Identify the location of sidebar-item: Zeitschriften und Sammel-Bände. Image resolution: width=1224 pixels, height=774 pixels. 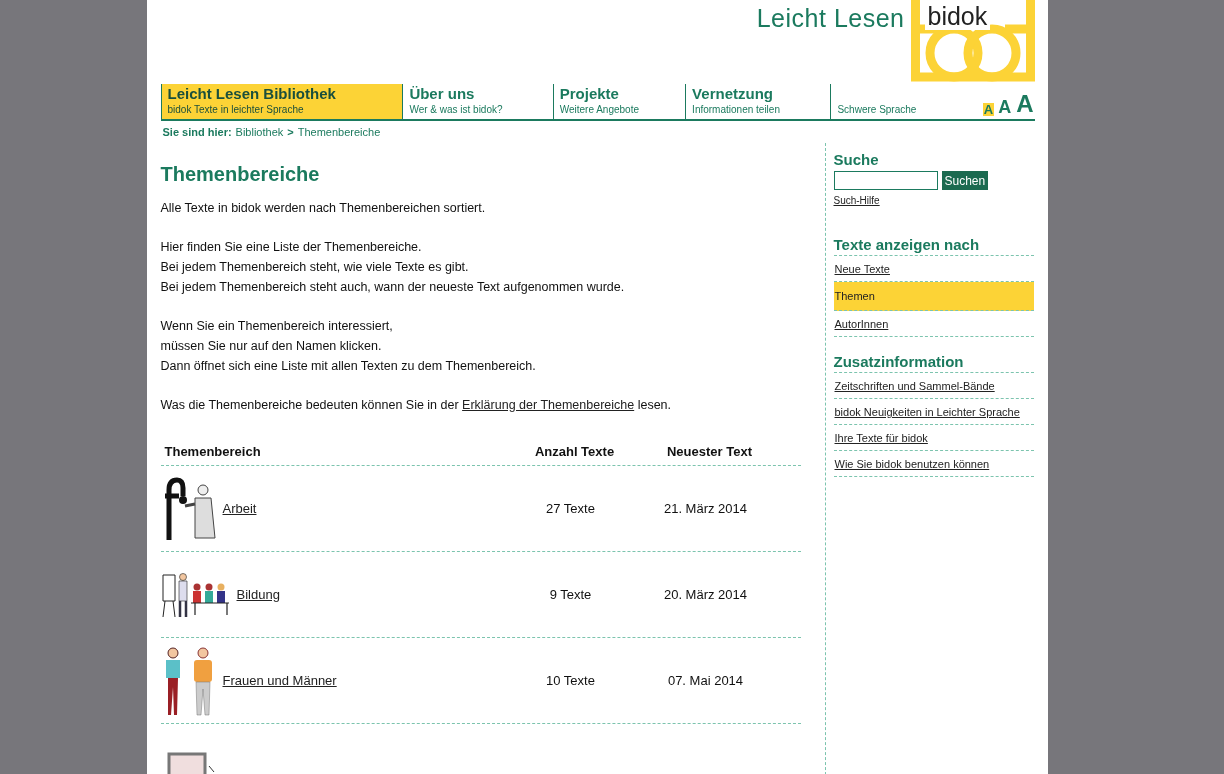
(933, 386).